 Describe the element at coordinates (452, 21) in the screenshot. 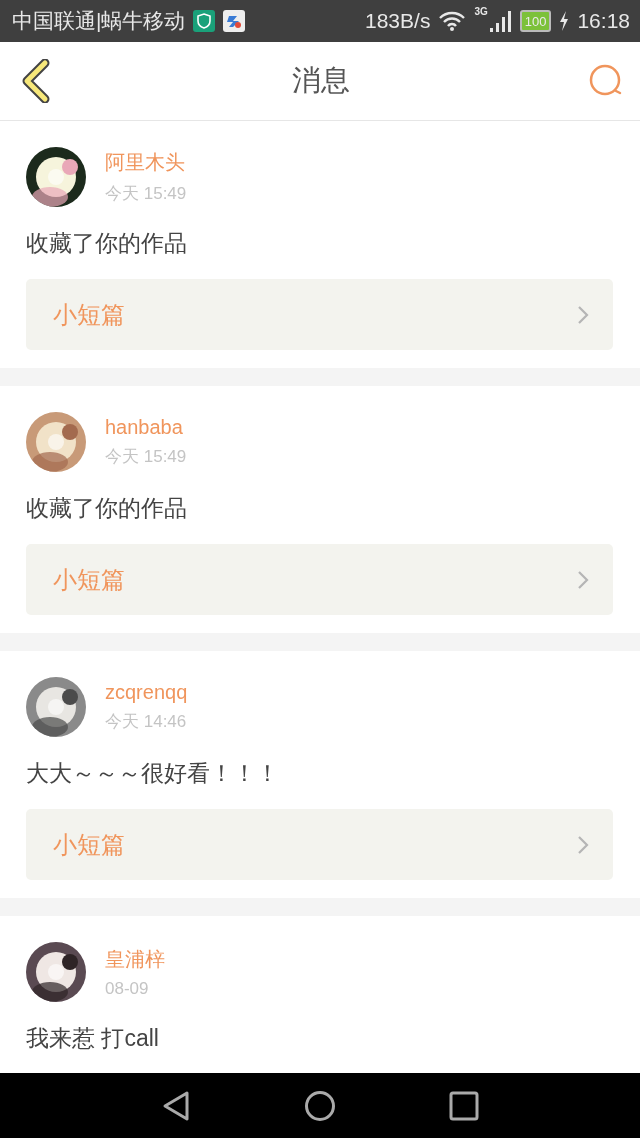

I see `wifi-icon` at that location.